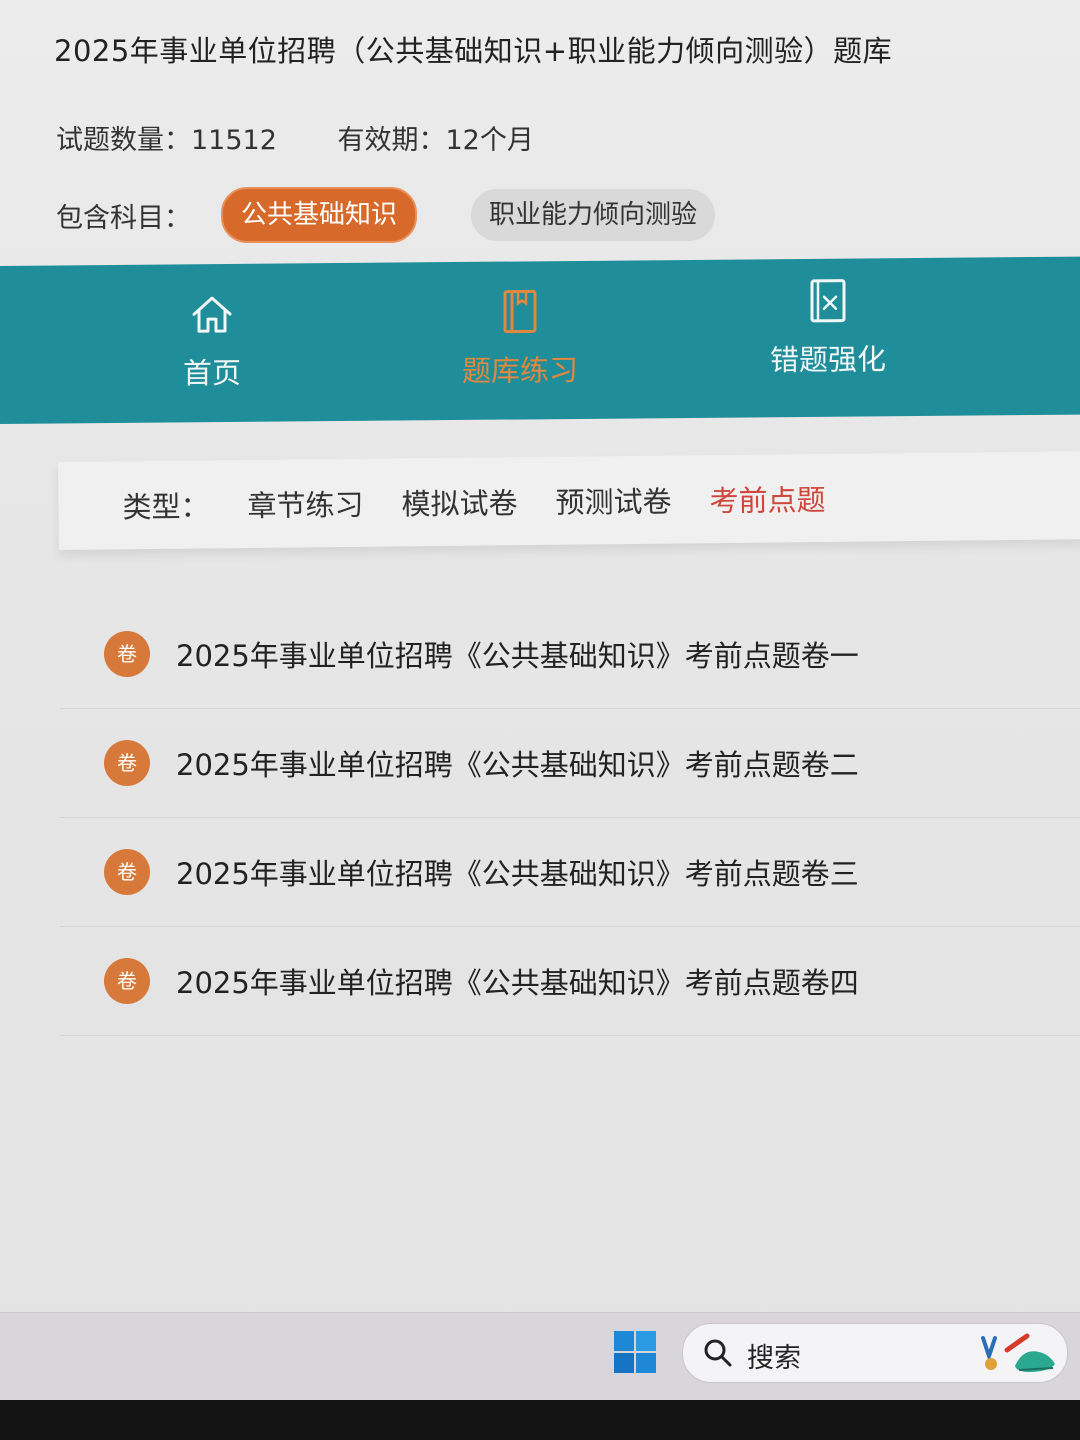  I want to click on subject-pill-aptitude-test: 职业能力倾向测验, so click(593, 215).